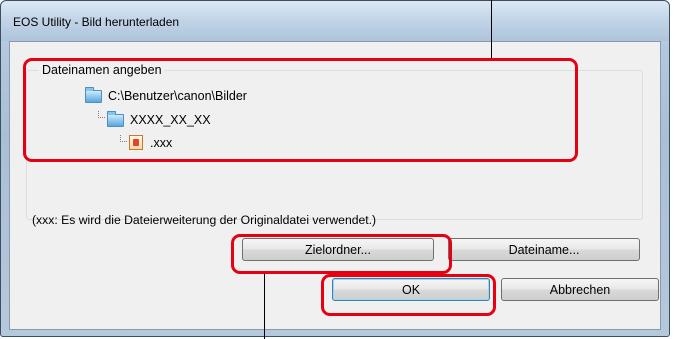 This screenshot has width=679, height=339. Describe the element at coordinates (491, 29) in the screenshot. I see `leader-line-top` at that location.